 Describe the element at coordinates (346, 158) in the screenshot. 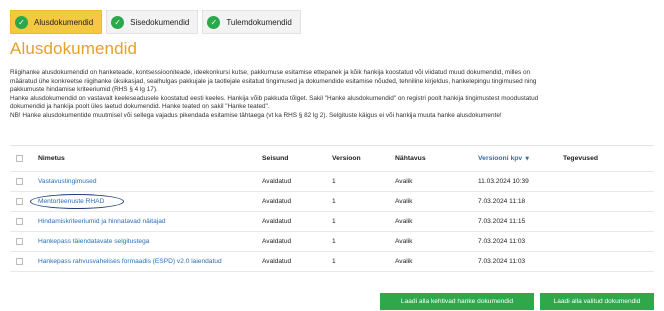

I see `column-header-version: Versioon` at that location.